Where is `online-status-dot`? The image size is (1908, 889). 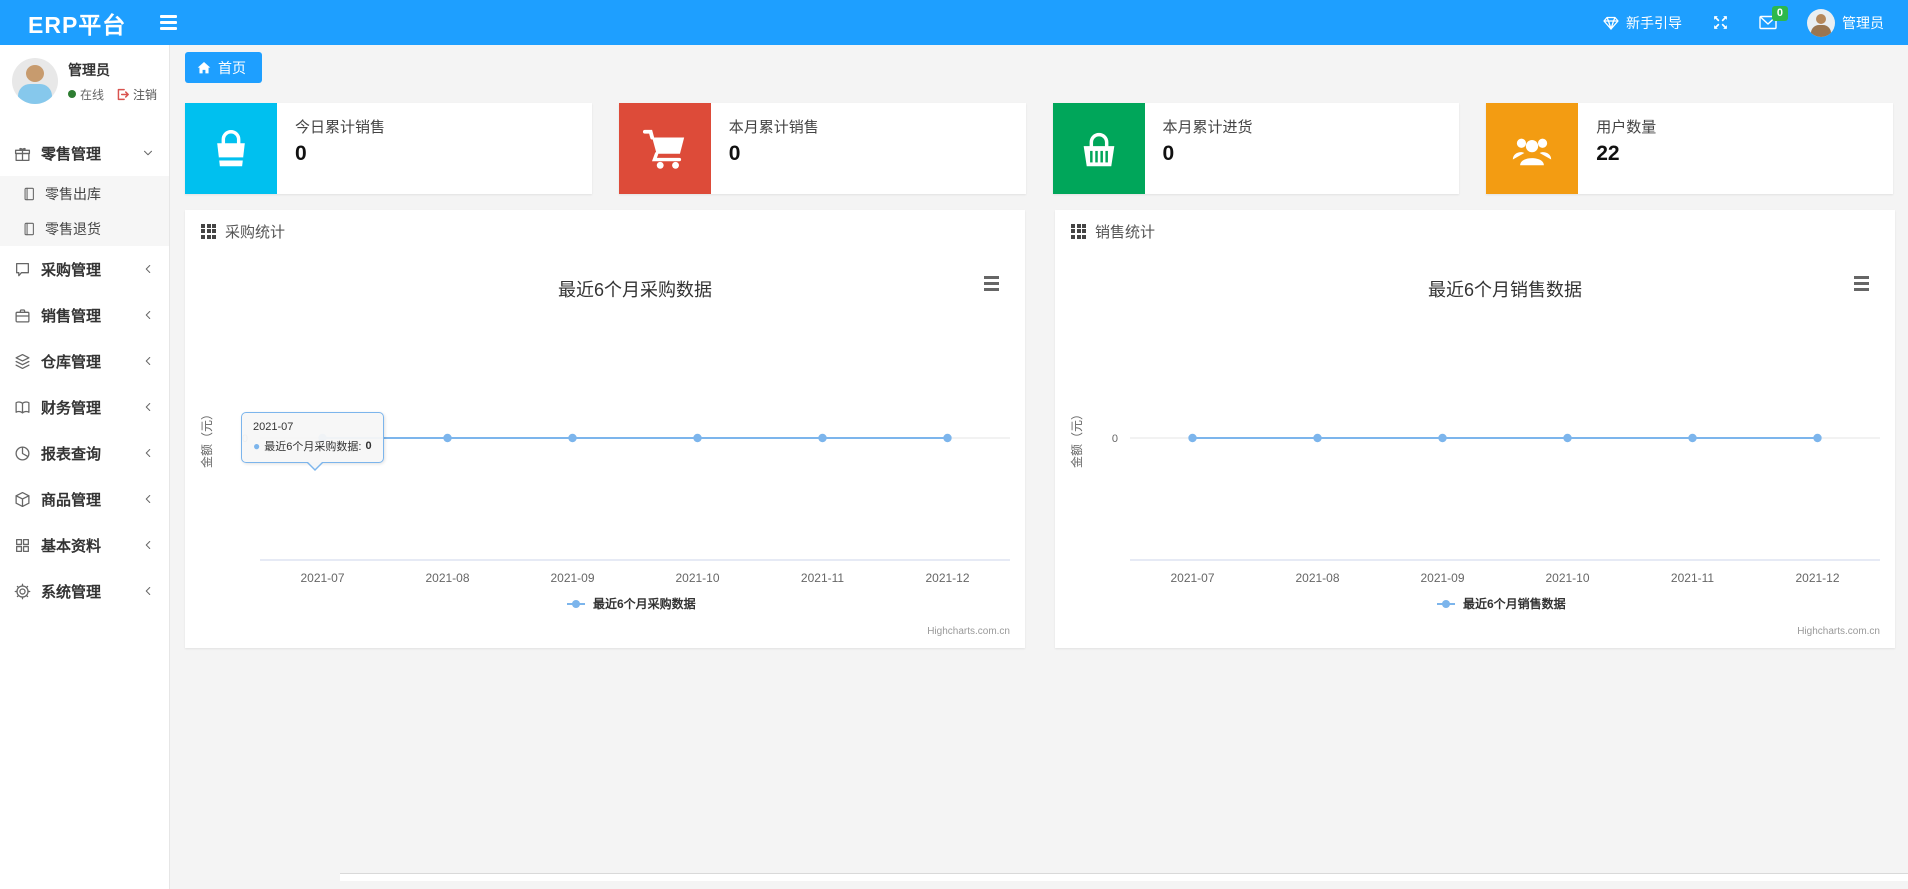 online-status-dot is located at coordinates (72, 94).